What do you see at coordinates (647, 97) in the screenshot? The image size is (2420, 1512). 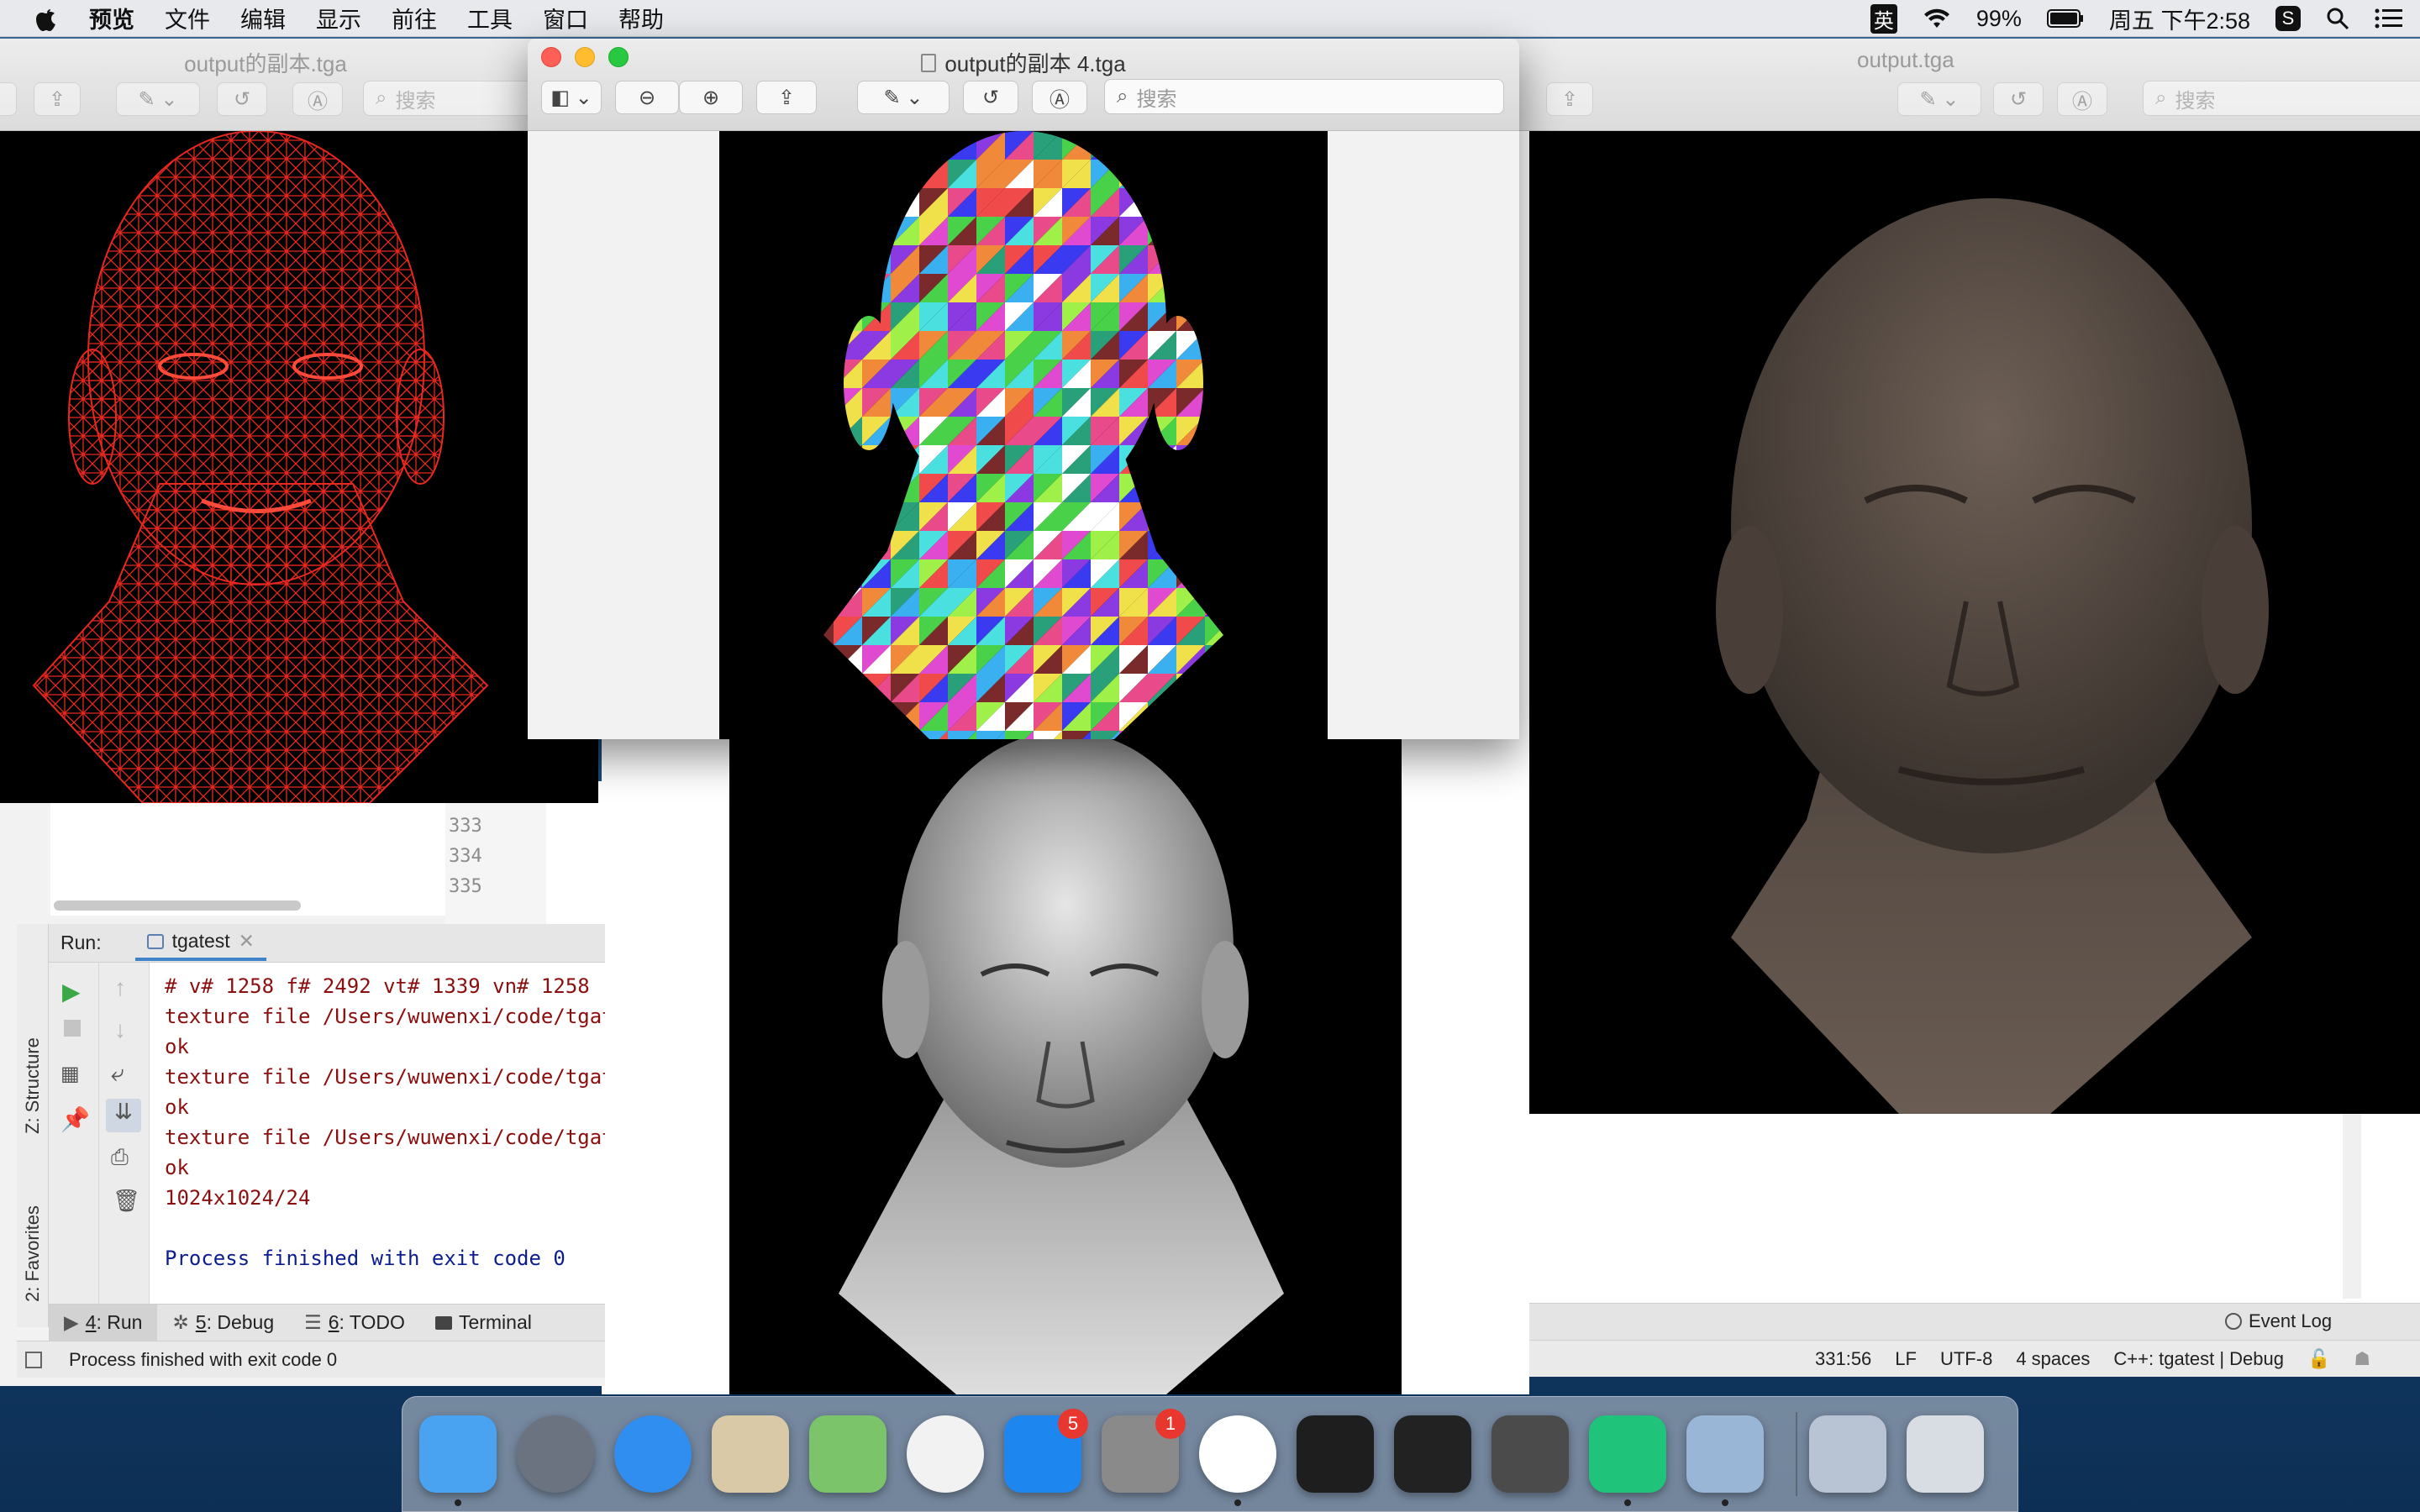 I see `zoom-out-button: ⊖` at bounding box center [647, 97].